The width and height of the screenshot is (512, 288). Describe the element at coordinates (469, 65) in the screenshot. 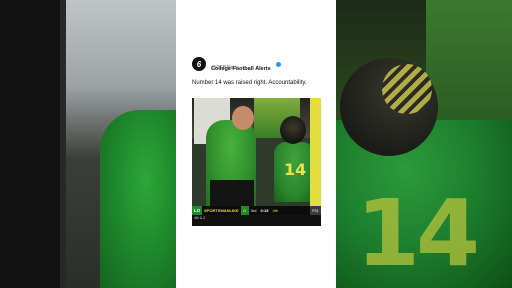

I see `background-teammate` at that location.